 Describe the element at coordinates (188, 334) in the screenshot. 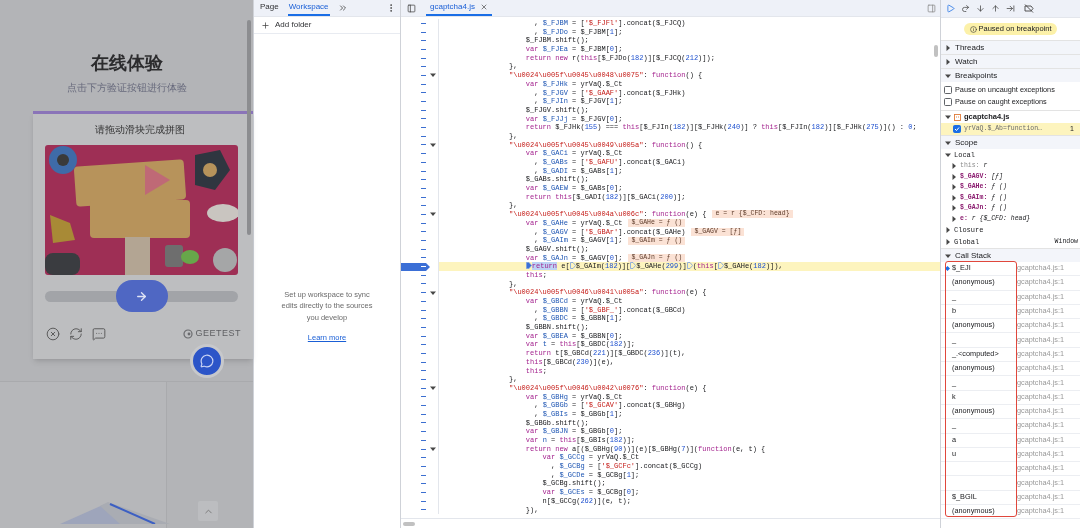

I see `brand-logo-icon` at that location.